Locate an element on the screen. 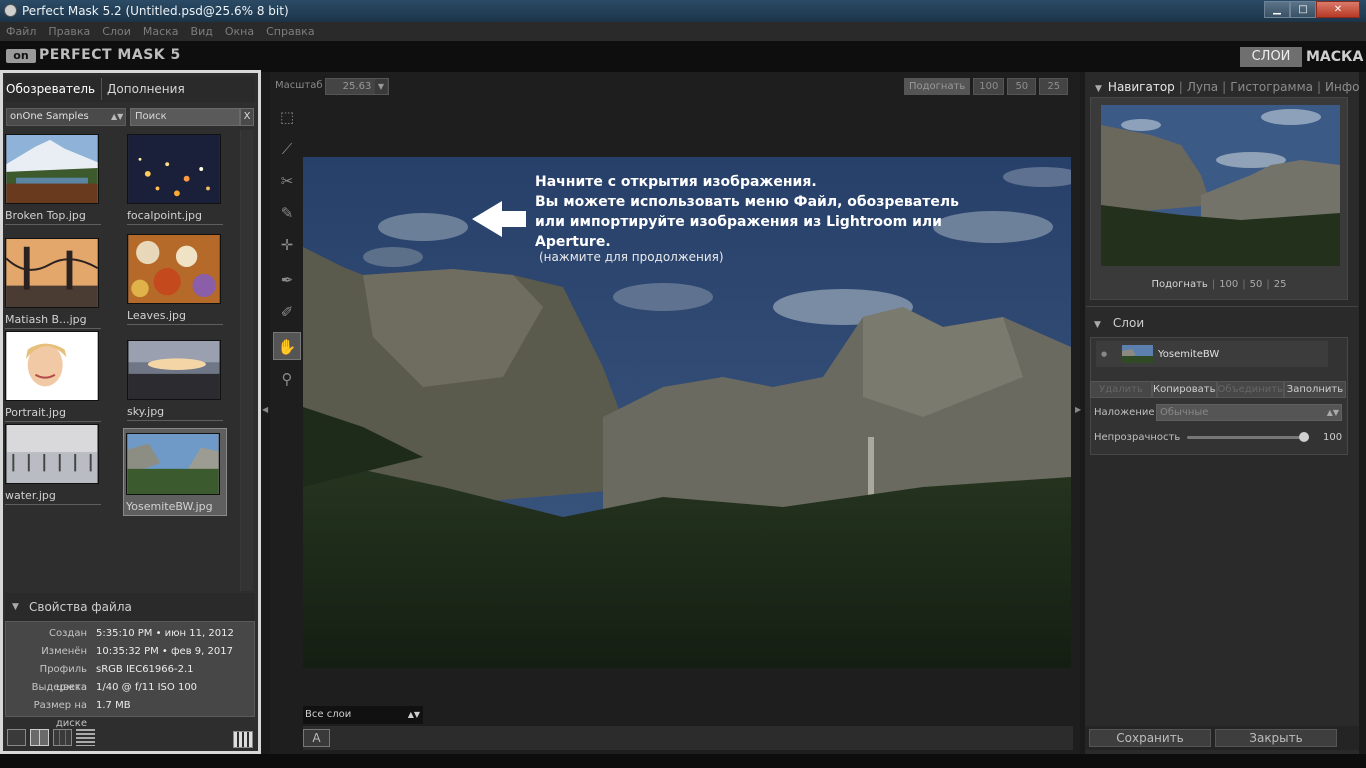 This screenshot has height=768, width=1366. copy-layer-button: Копировать is located at coordinates (1184, 389).